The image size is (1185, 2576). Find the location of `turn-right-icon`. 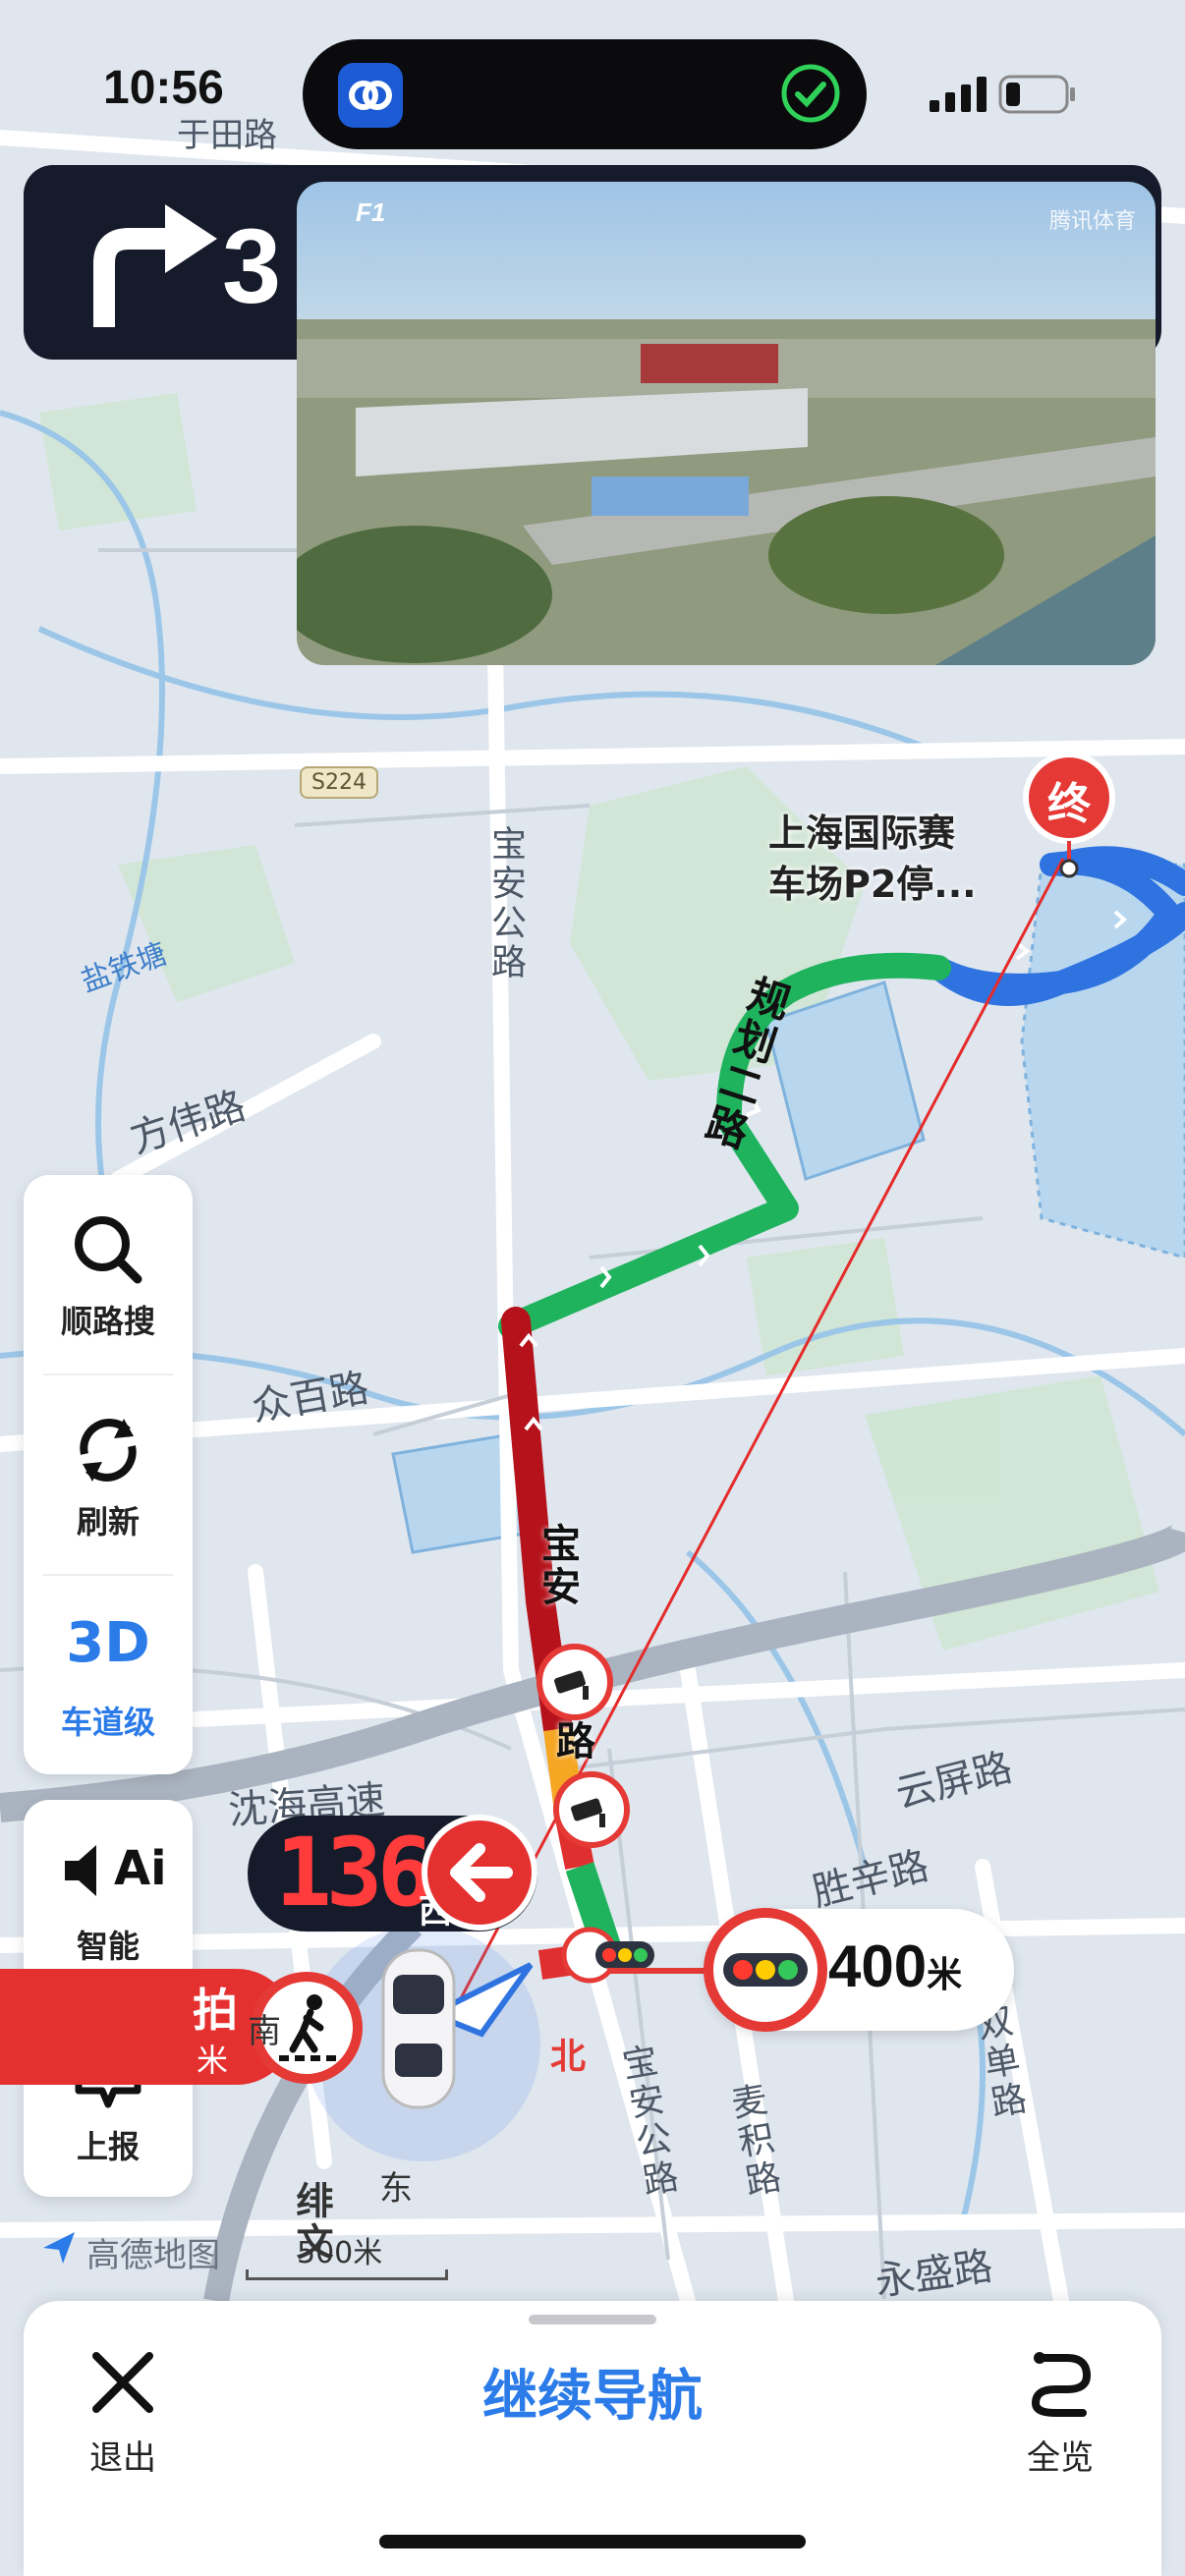

turn-right-icon is located at coordinates (149, 265).